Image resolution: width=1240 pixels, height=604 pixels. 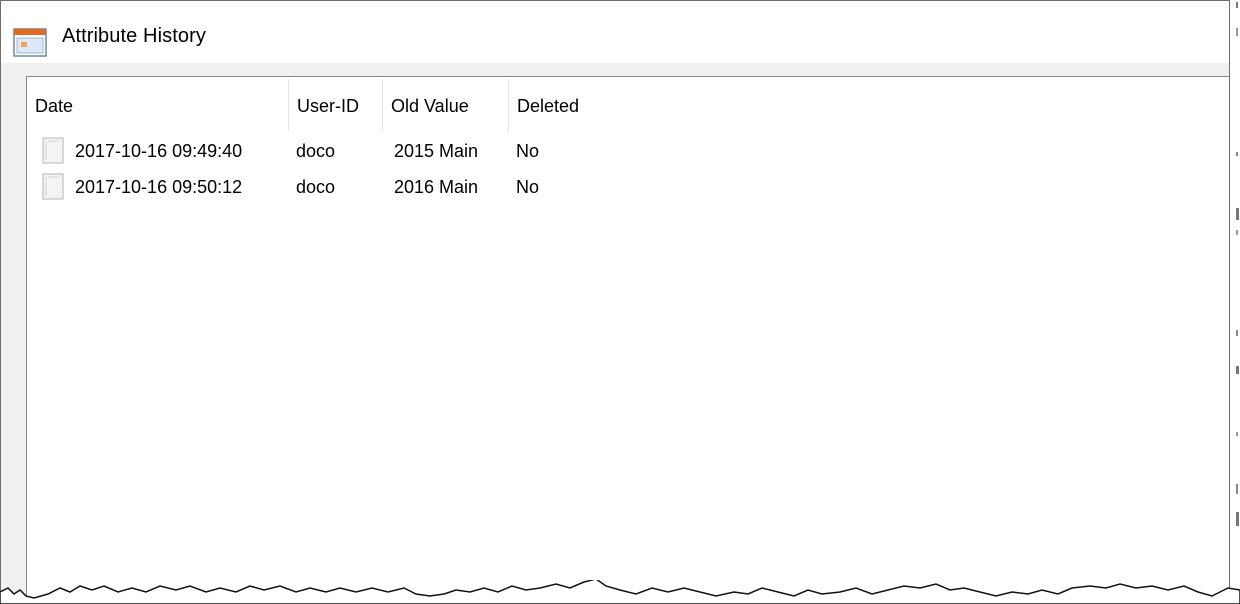 What do you see at coordinates (436, 151) in the screenshot?
I see `cell-old-value: 2015 Main` at bounding box center [436, 151].